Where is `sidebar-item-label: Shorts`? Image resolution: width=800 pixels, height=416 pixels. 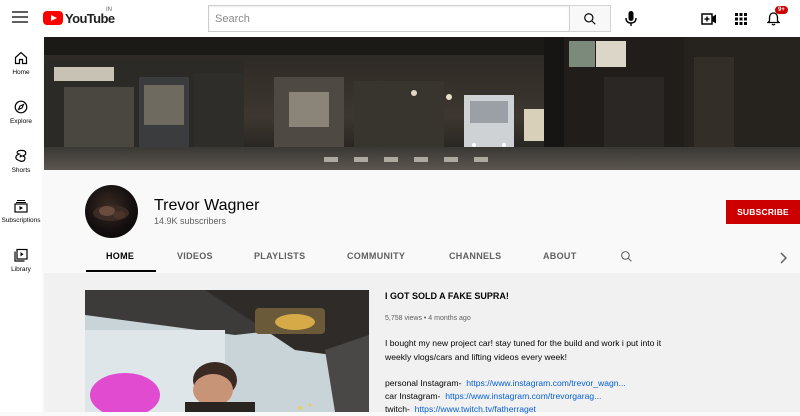
sidebar-item-label: Shorts is located at coordinates (21, 170).